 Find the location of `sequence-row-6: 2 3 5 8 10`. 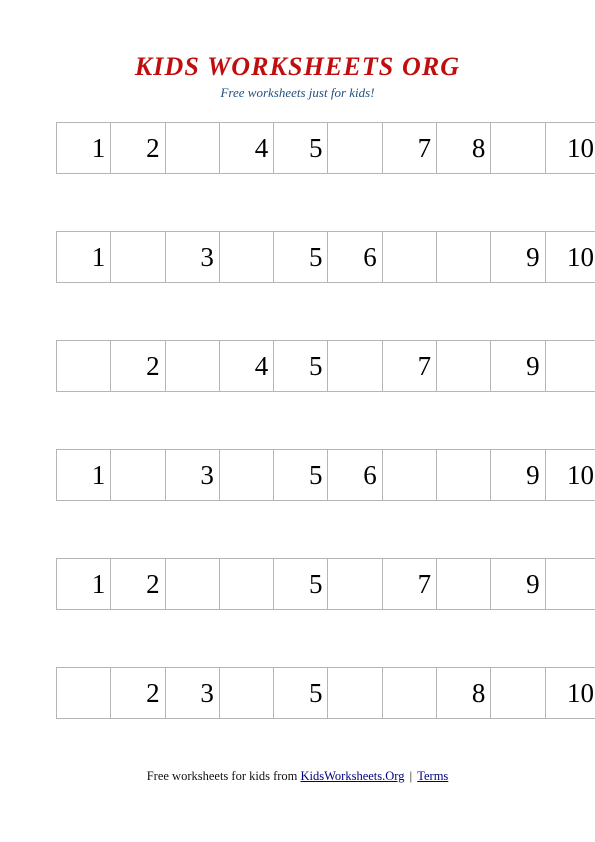

sequence-row-6: 2 3 5 8 10 is located at coordinates (325, 693).